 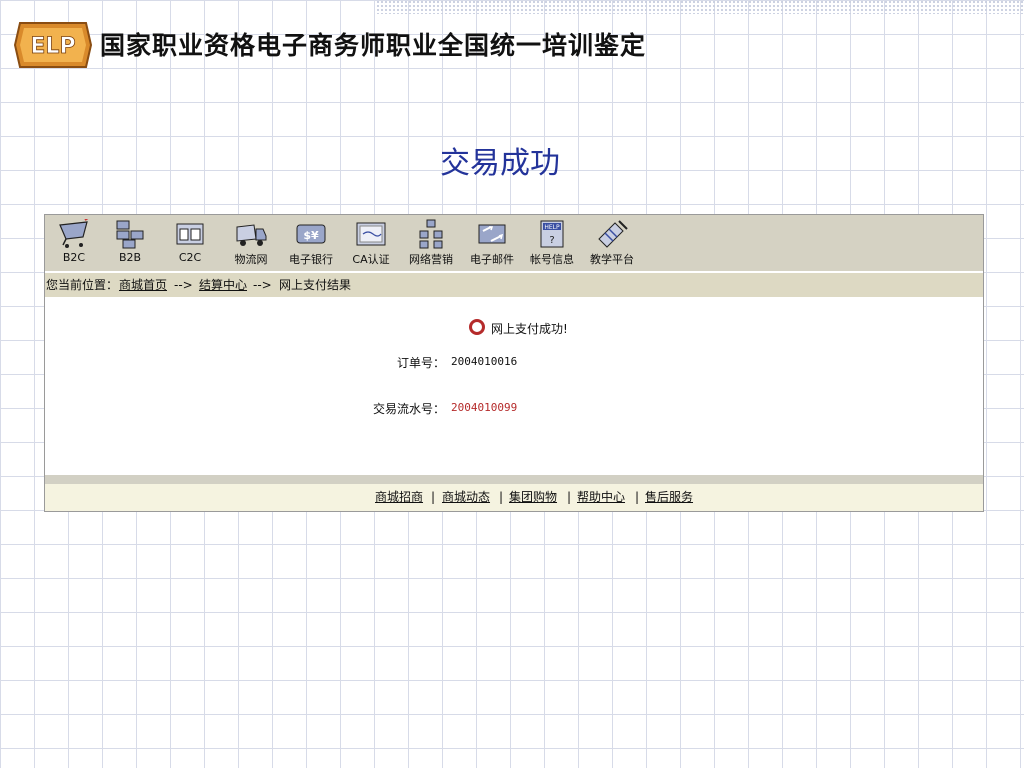 I want to click on certificate-icon, so click(x=371, y=234).